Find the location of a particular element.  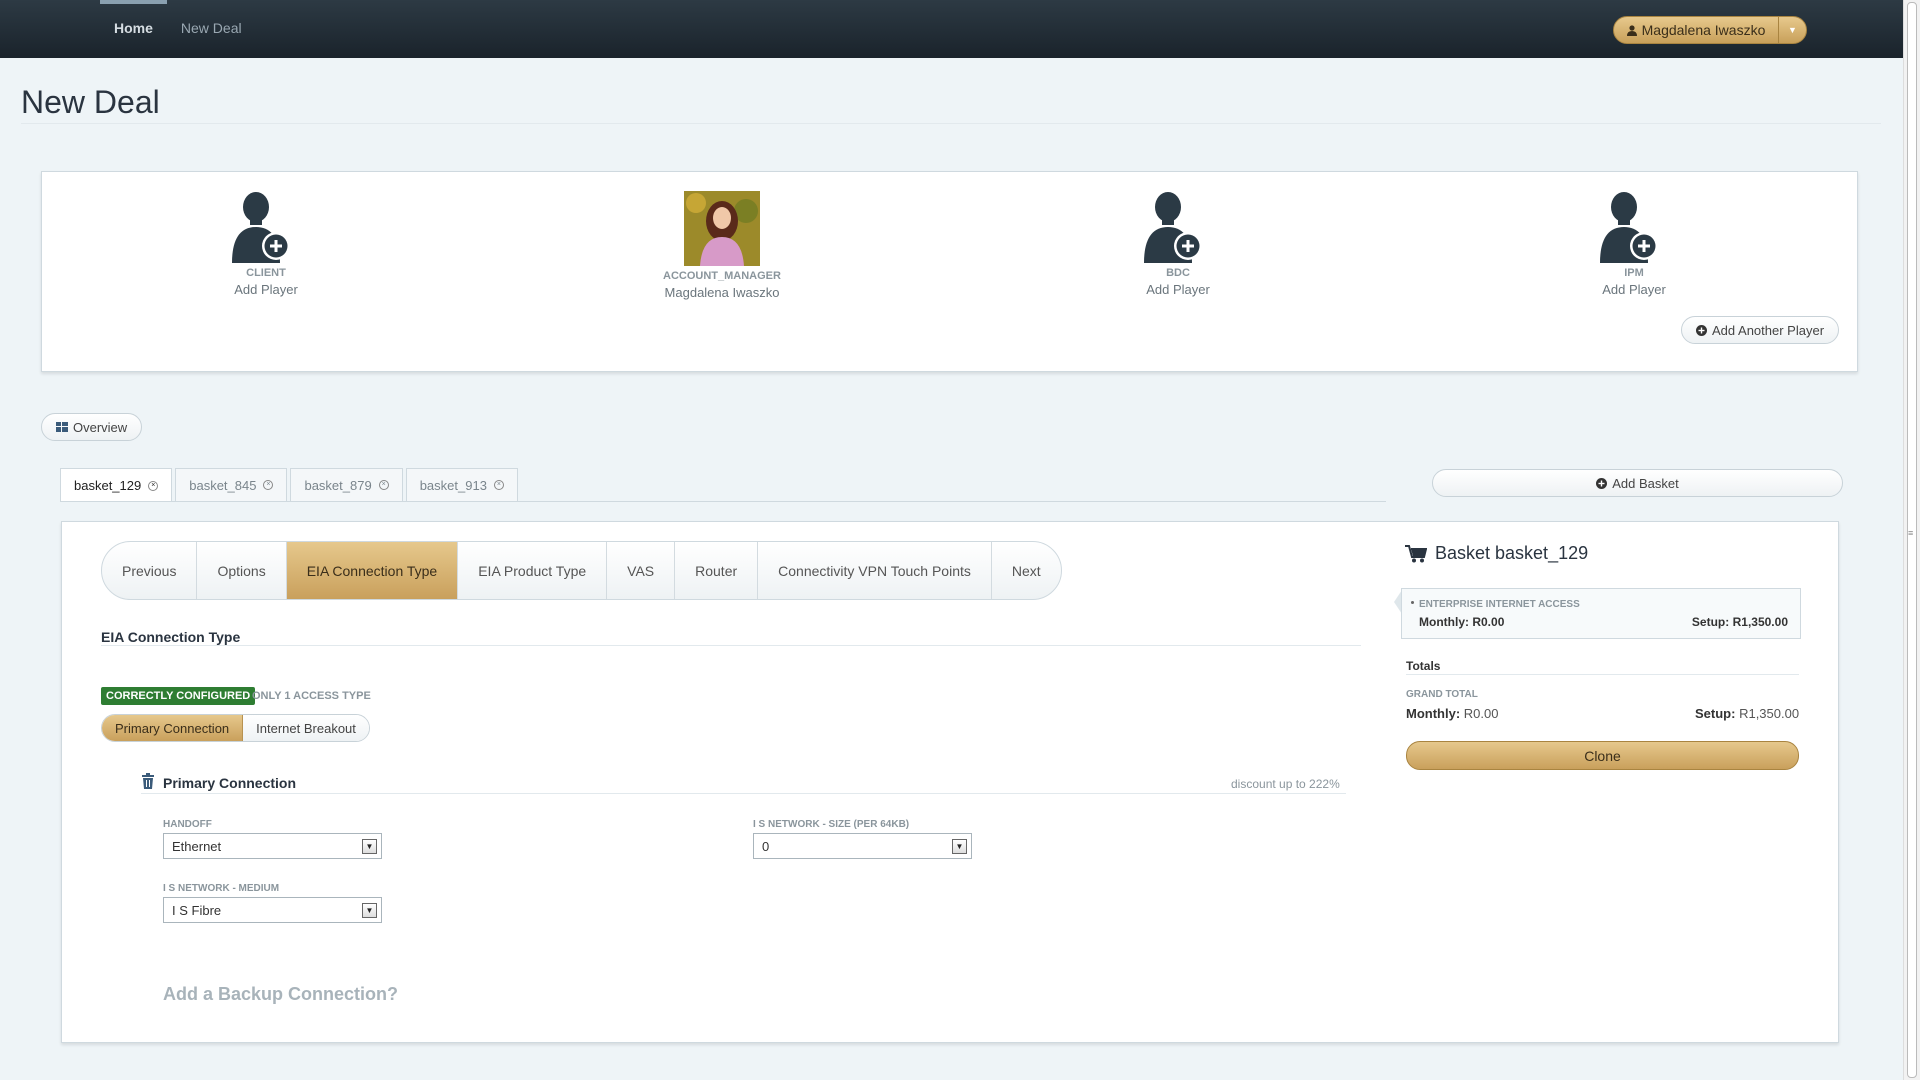

user-menu-main: Magdalena Iwaszko is located at coordinates (1696, 30).